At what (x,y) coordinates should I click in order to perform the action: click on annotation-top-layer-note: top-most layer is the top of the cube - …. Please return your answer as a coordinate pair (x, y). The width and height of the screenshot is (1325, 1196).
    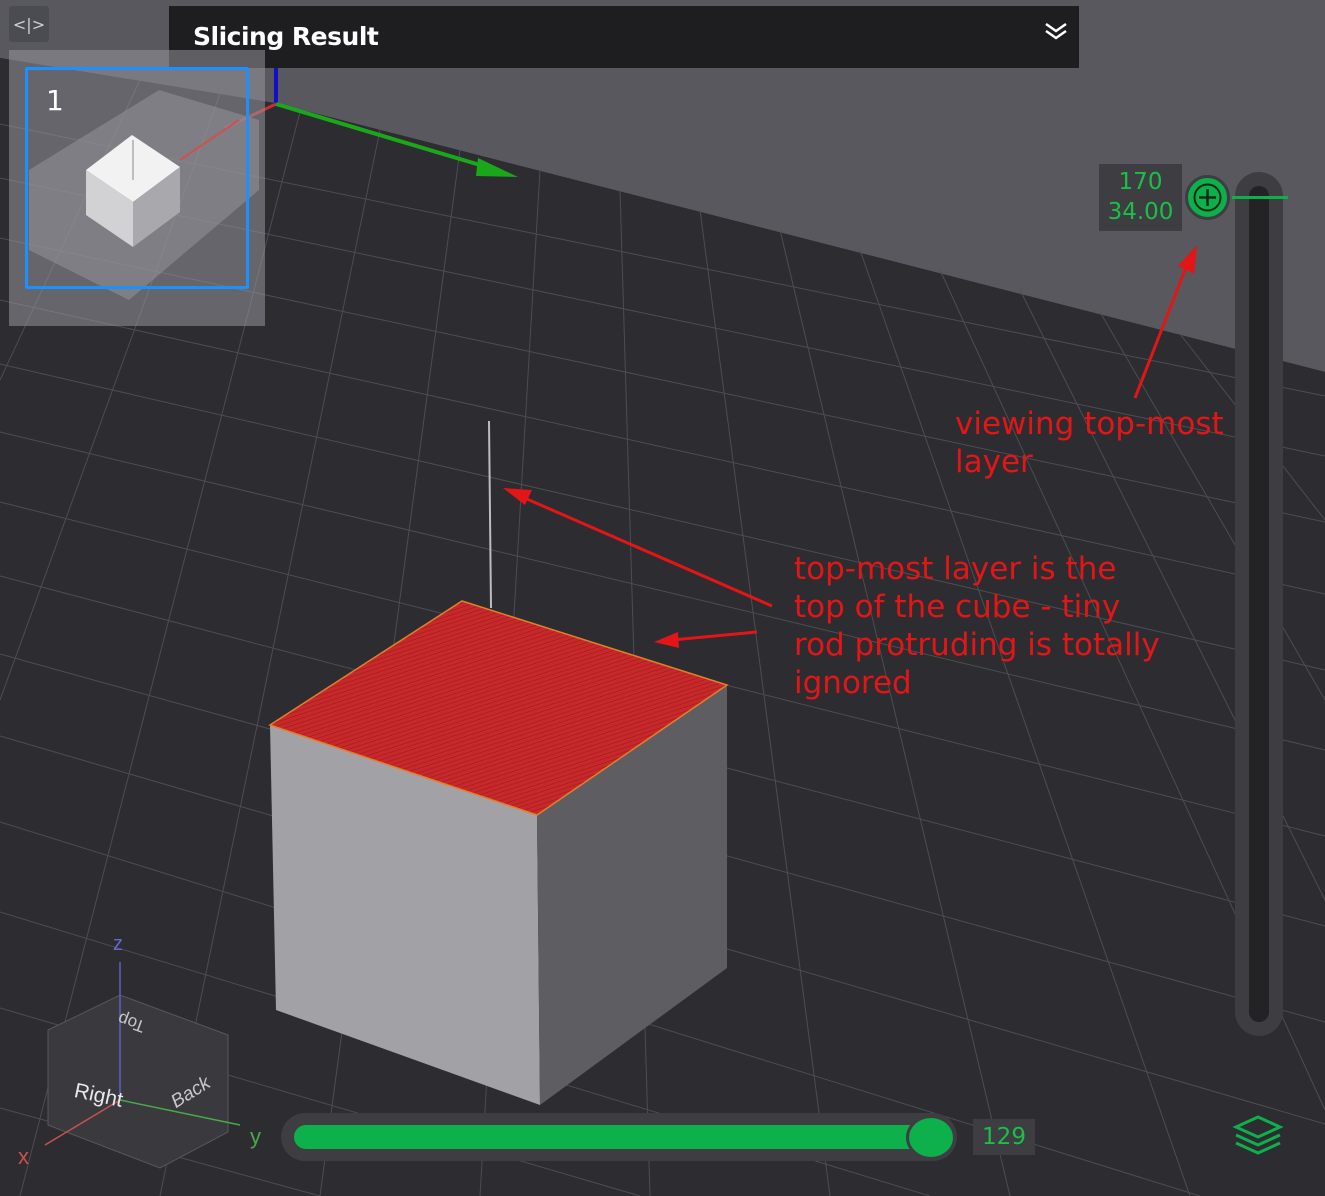
    Looking at the image, I should click on (977, 626).